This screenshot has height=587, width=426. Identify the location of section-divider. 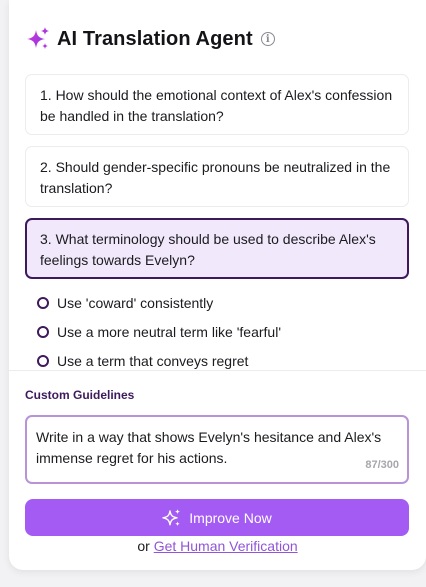
(217, 370).